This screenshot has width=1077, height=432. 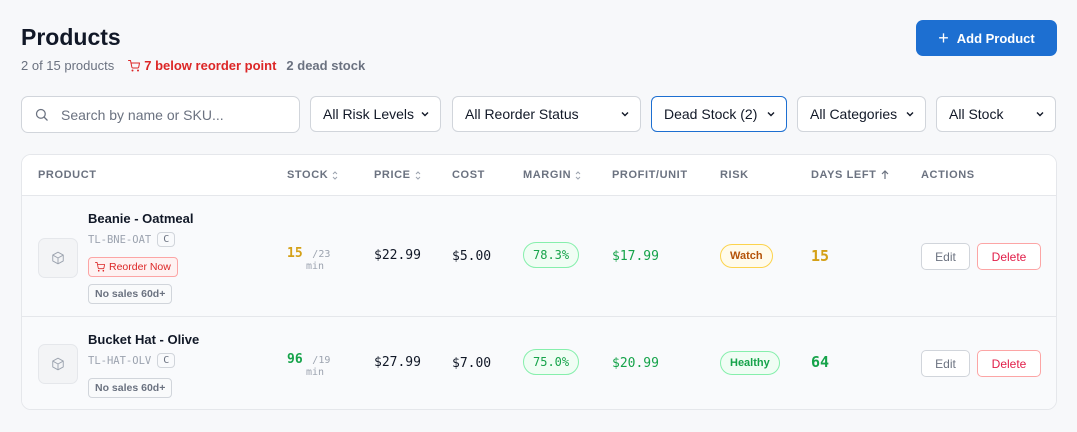 I want to click on column-product: PRODUCT, so click(x=67, y=175).